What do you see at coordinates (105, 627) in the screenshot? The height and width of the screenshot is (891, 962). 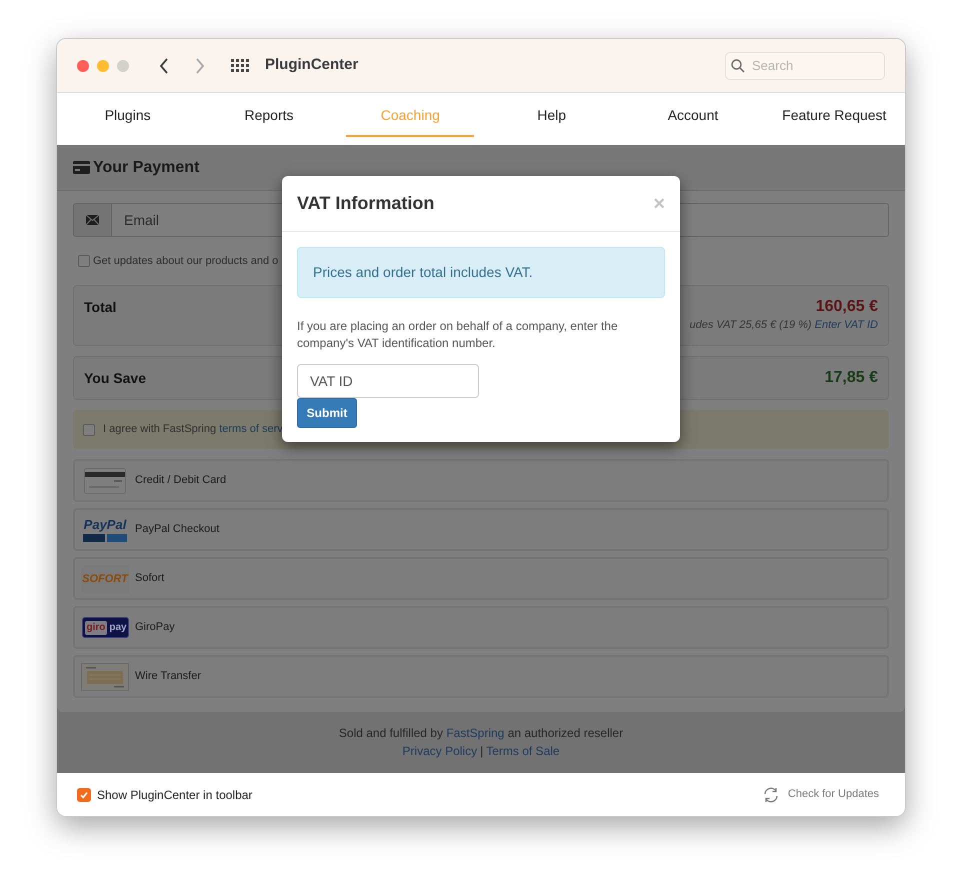 I see `giropay-logo: giro pay` at bounding box center [105, 627].